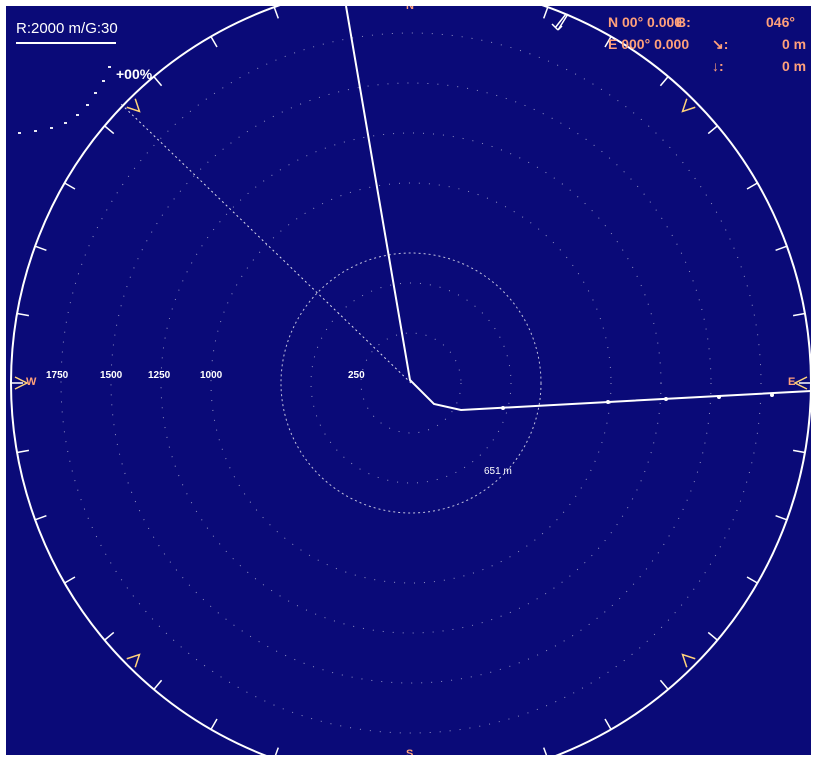  Describe the element at coordinates (159, 375) in the screenshot. I see `scale-label: 1250` at that location.